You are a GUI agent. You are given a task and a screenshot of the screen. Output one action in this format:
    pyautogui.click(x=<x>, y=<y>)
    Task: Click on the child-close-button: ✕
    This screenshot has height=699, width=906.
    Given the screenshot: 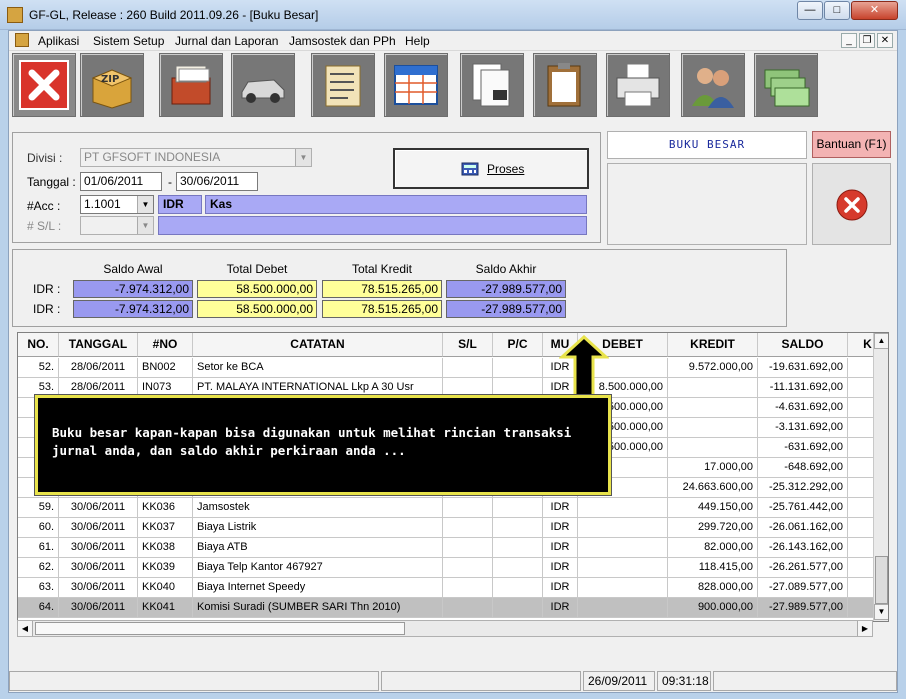 What is the action you would take?
    pyautogui.click(x=885, y=40)
    